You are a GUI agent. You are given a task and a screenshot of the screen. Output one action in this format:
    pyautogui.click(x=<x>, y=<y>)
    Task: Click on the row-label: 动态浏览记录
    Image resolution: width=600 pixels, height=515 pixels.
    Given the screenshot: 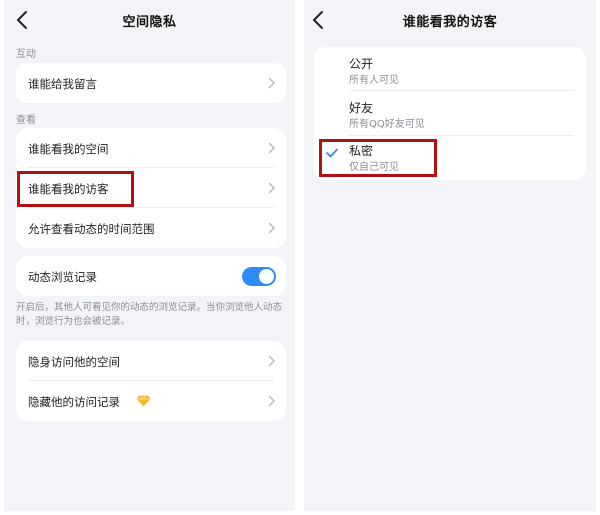 What is the action you would take?
    pyautogui.click(x=62, y=277)
    